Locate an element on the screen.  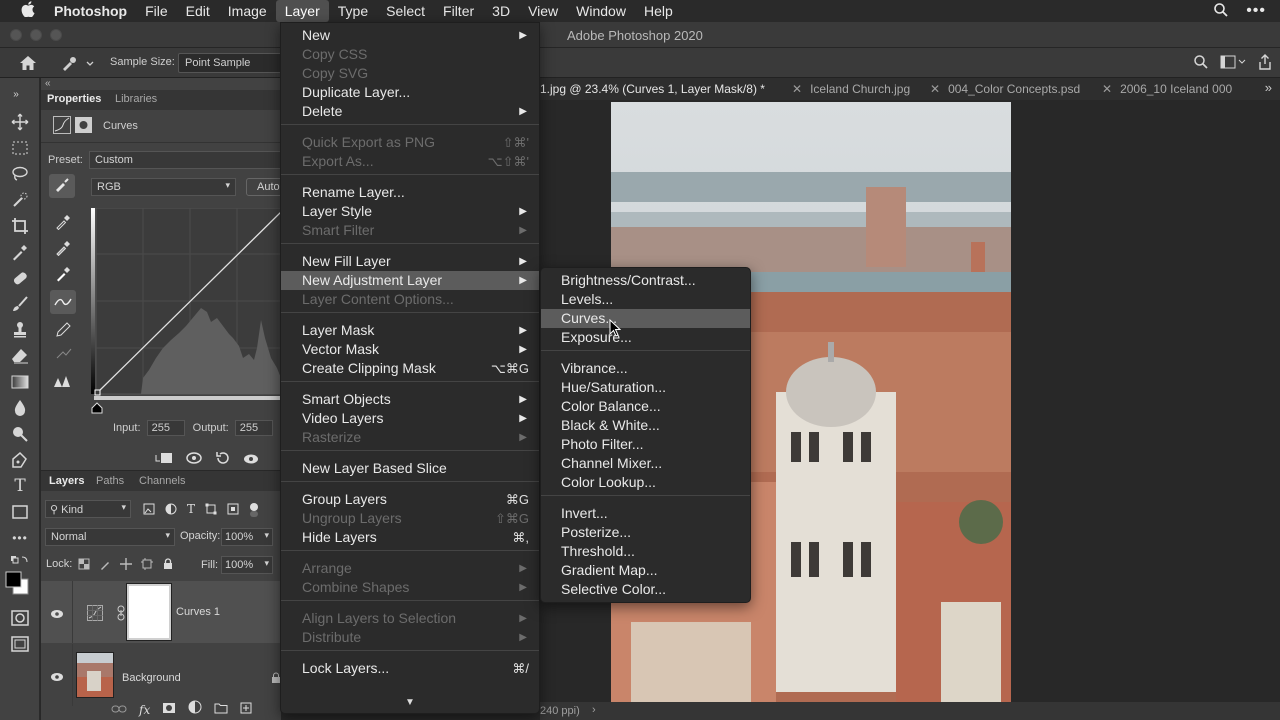
edit-toolbar-icon: ••• is located at coordinates (20, 538).